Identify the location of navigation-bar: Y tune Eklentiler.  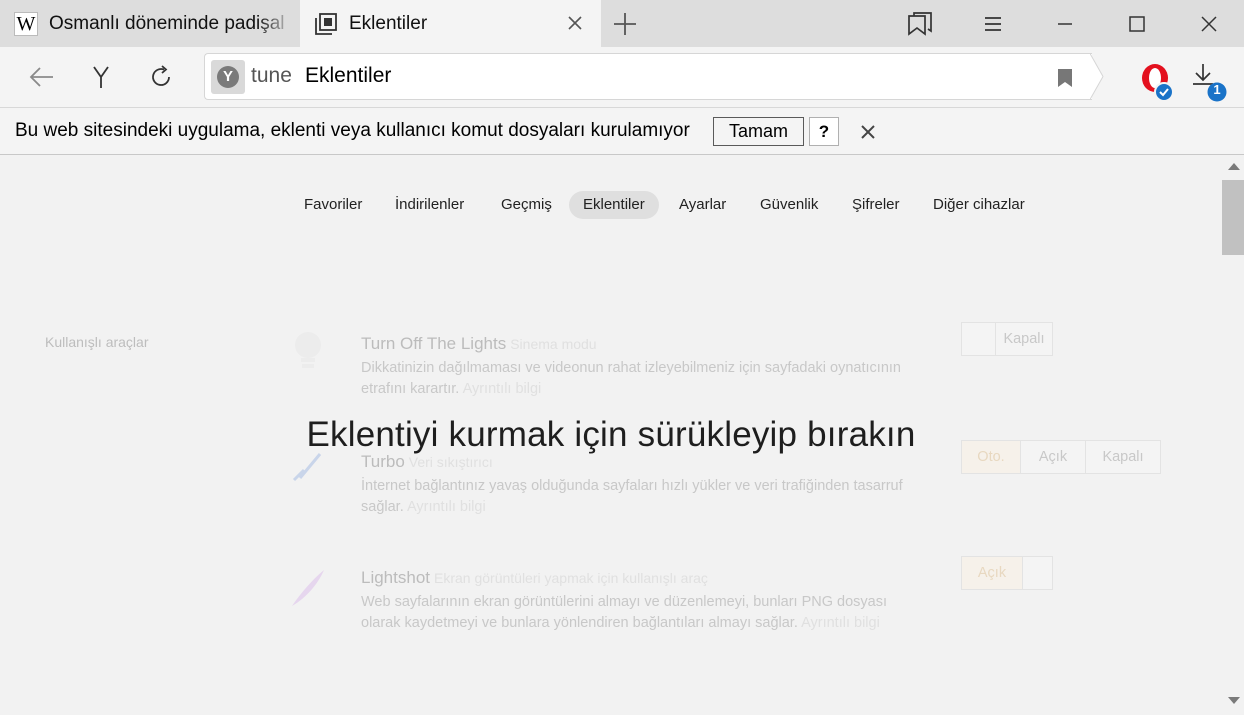
(622, 77).